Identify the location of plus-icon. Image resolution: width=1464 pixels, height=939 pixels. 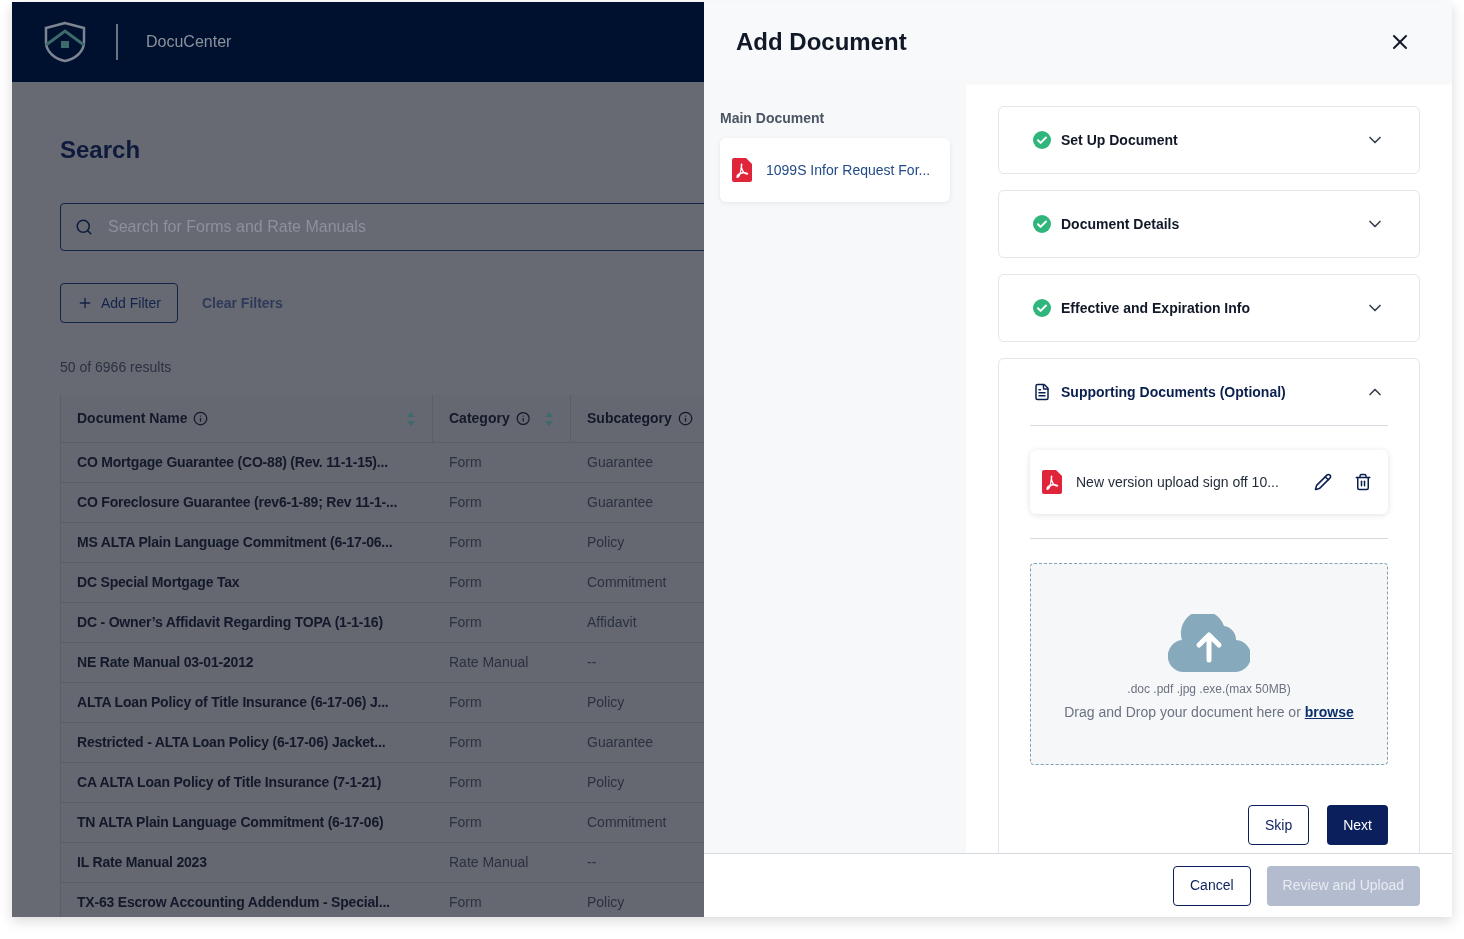
(85, 303).